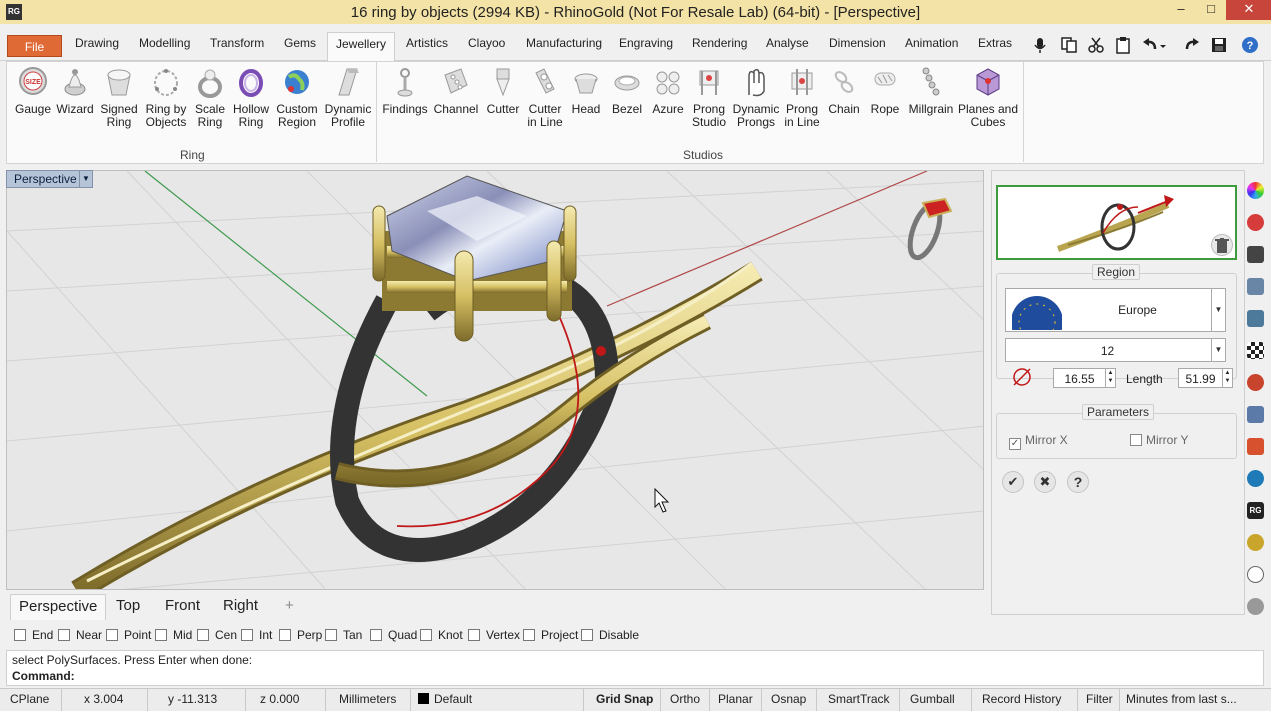  Describe the element at coordinates (300, 635) in the screenshot. I see `osnap-perp: Perp` at that location.